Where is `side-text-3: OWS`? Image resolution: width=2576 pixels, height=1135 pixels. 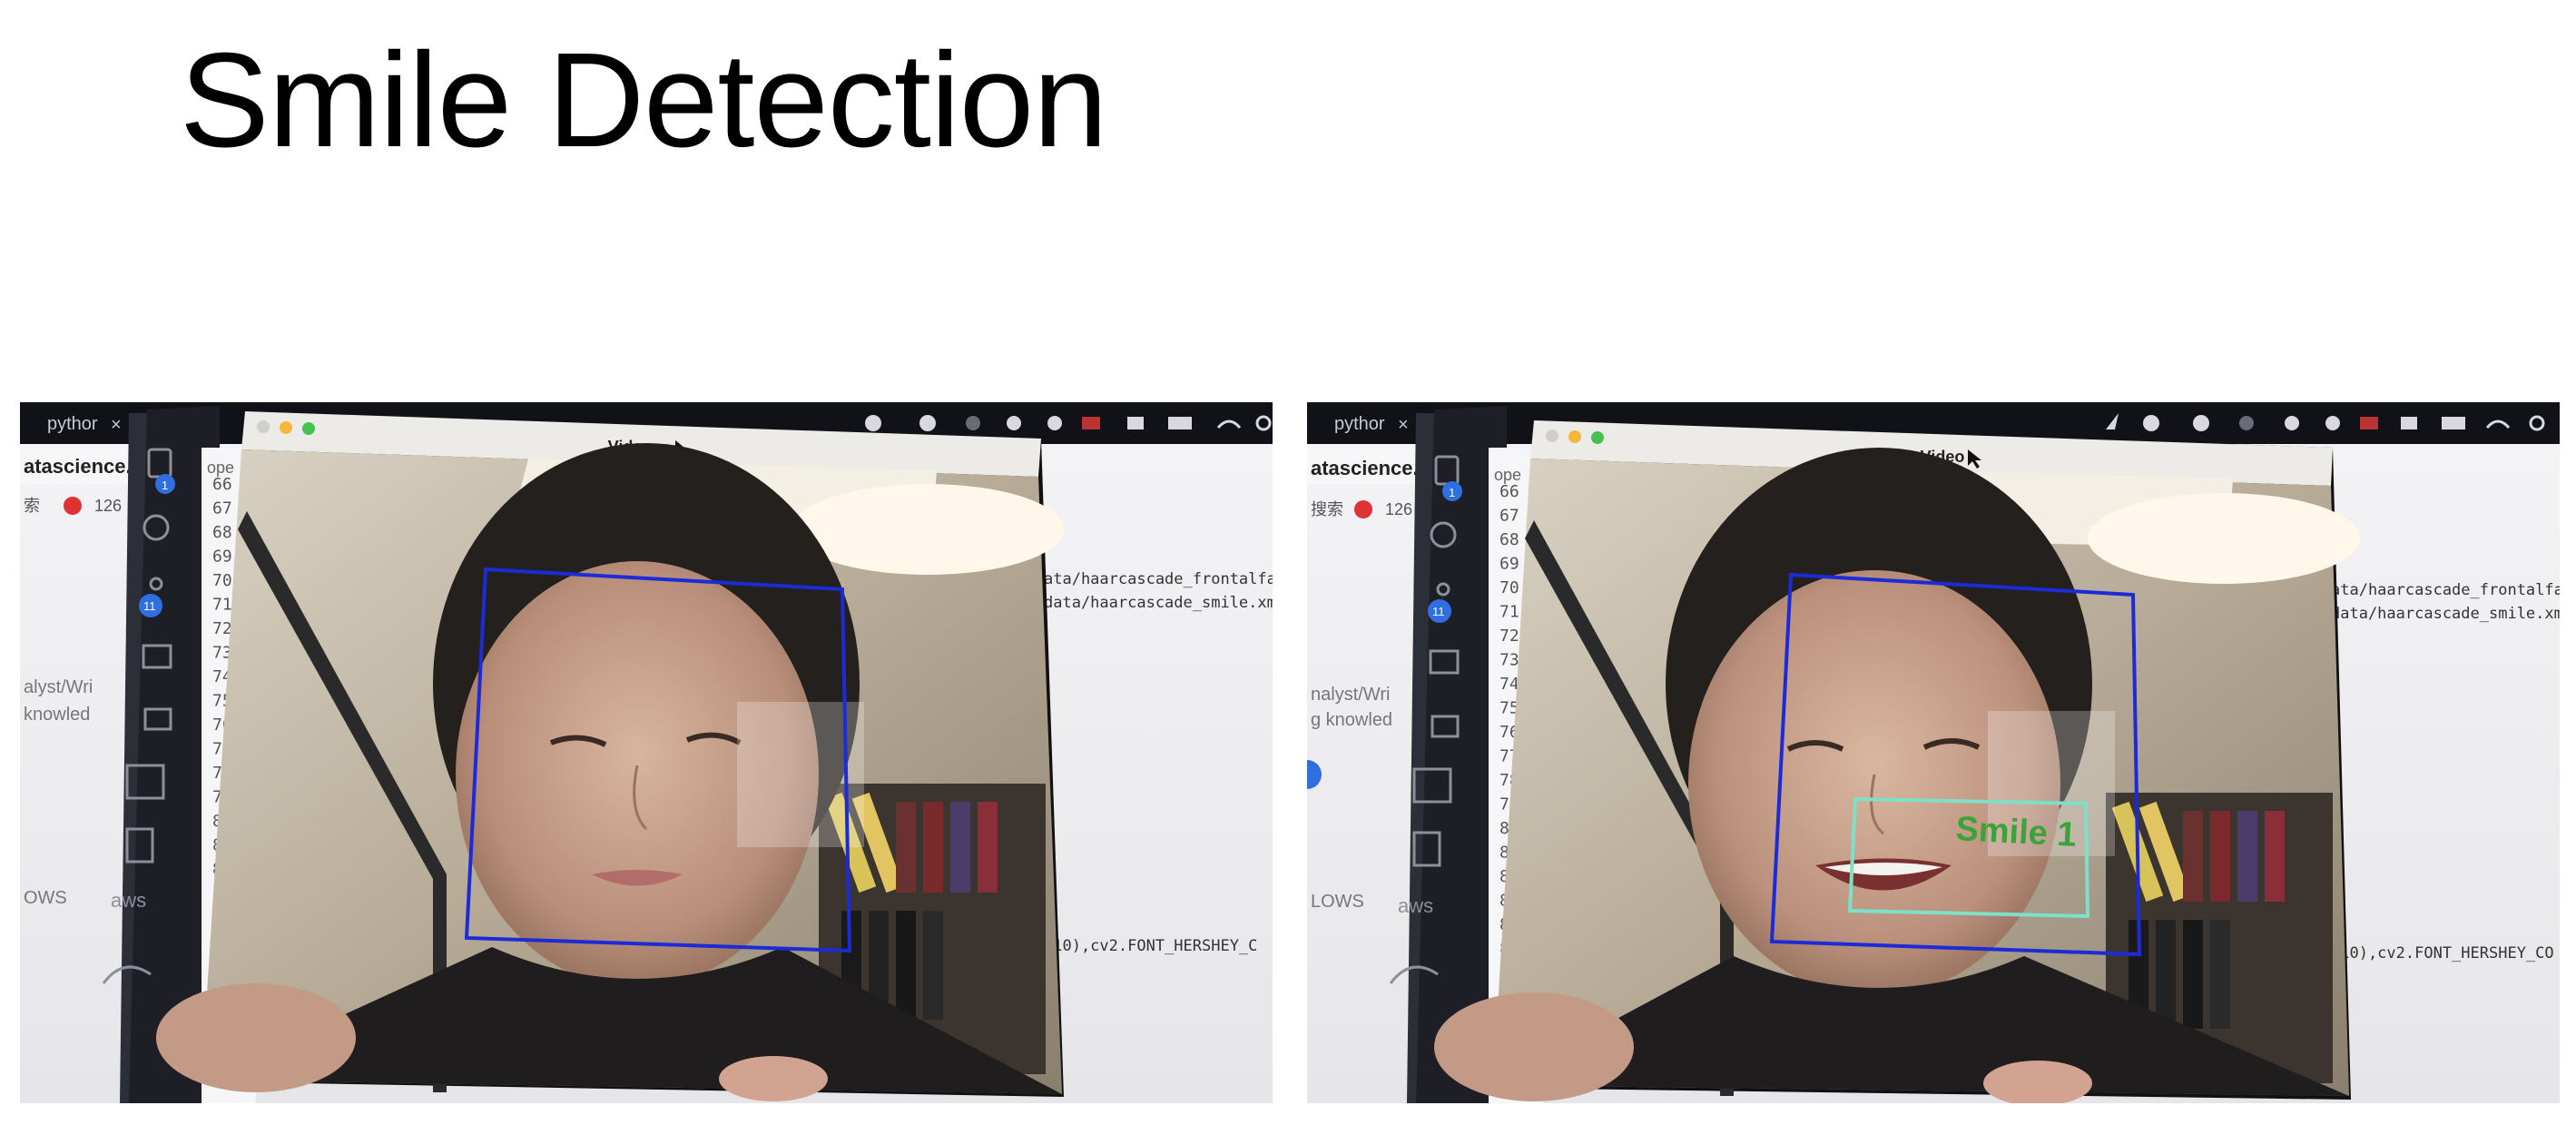 side-text-3: OWS is located at coordinates (45, 898).